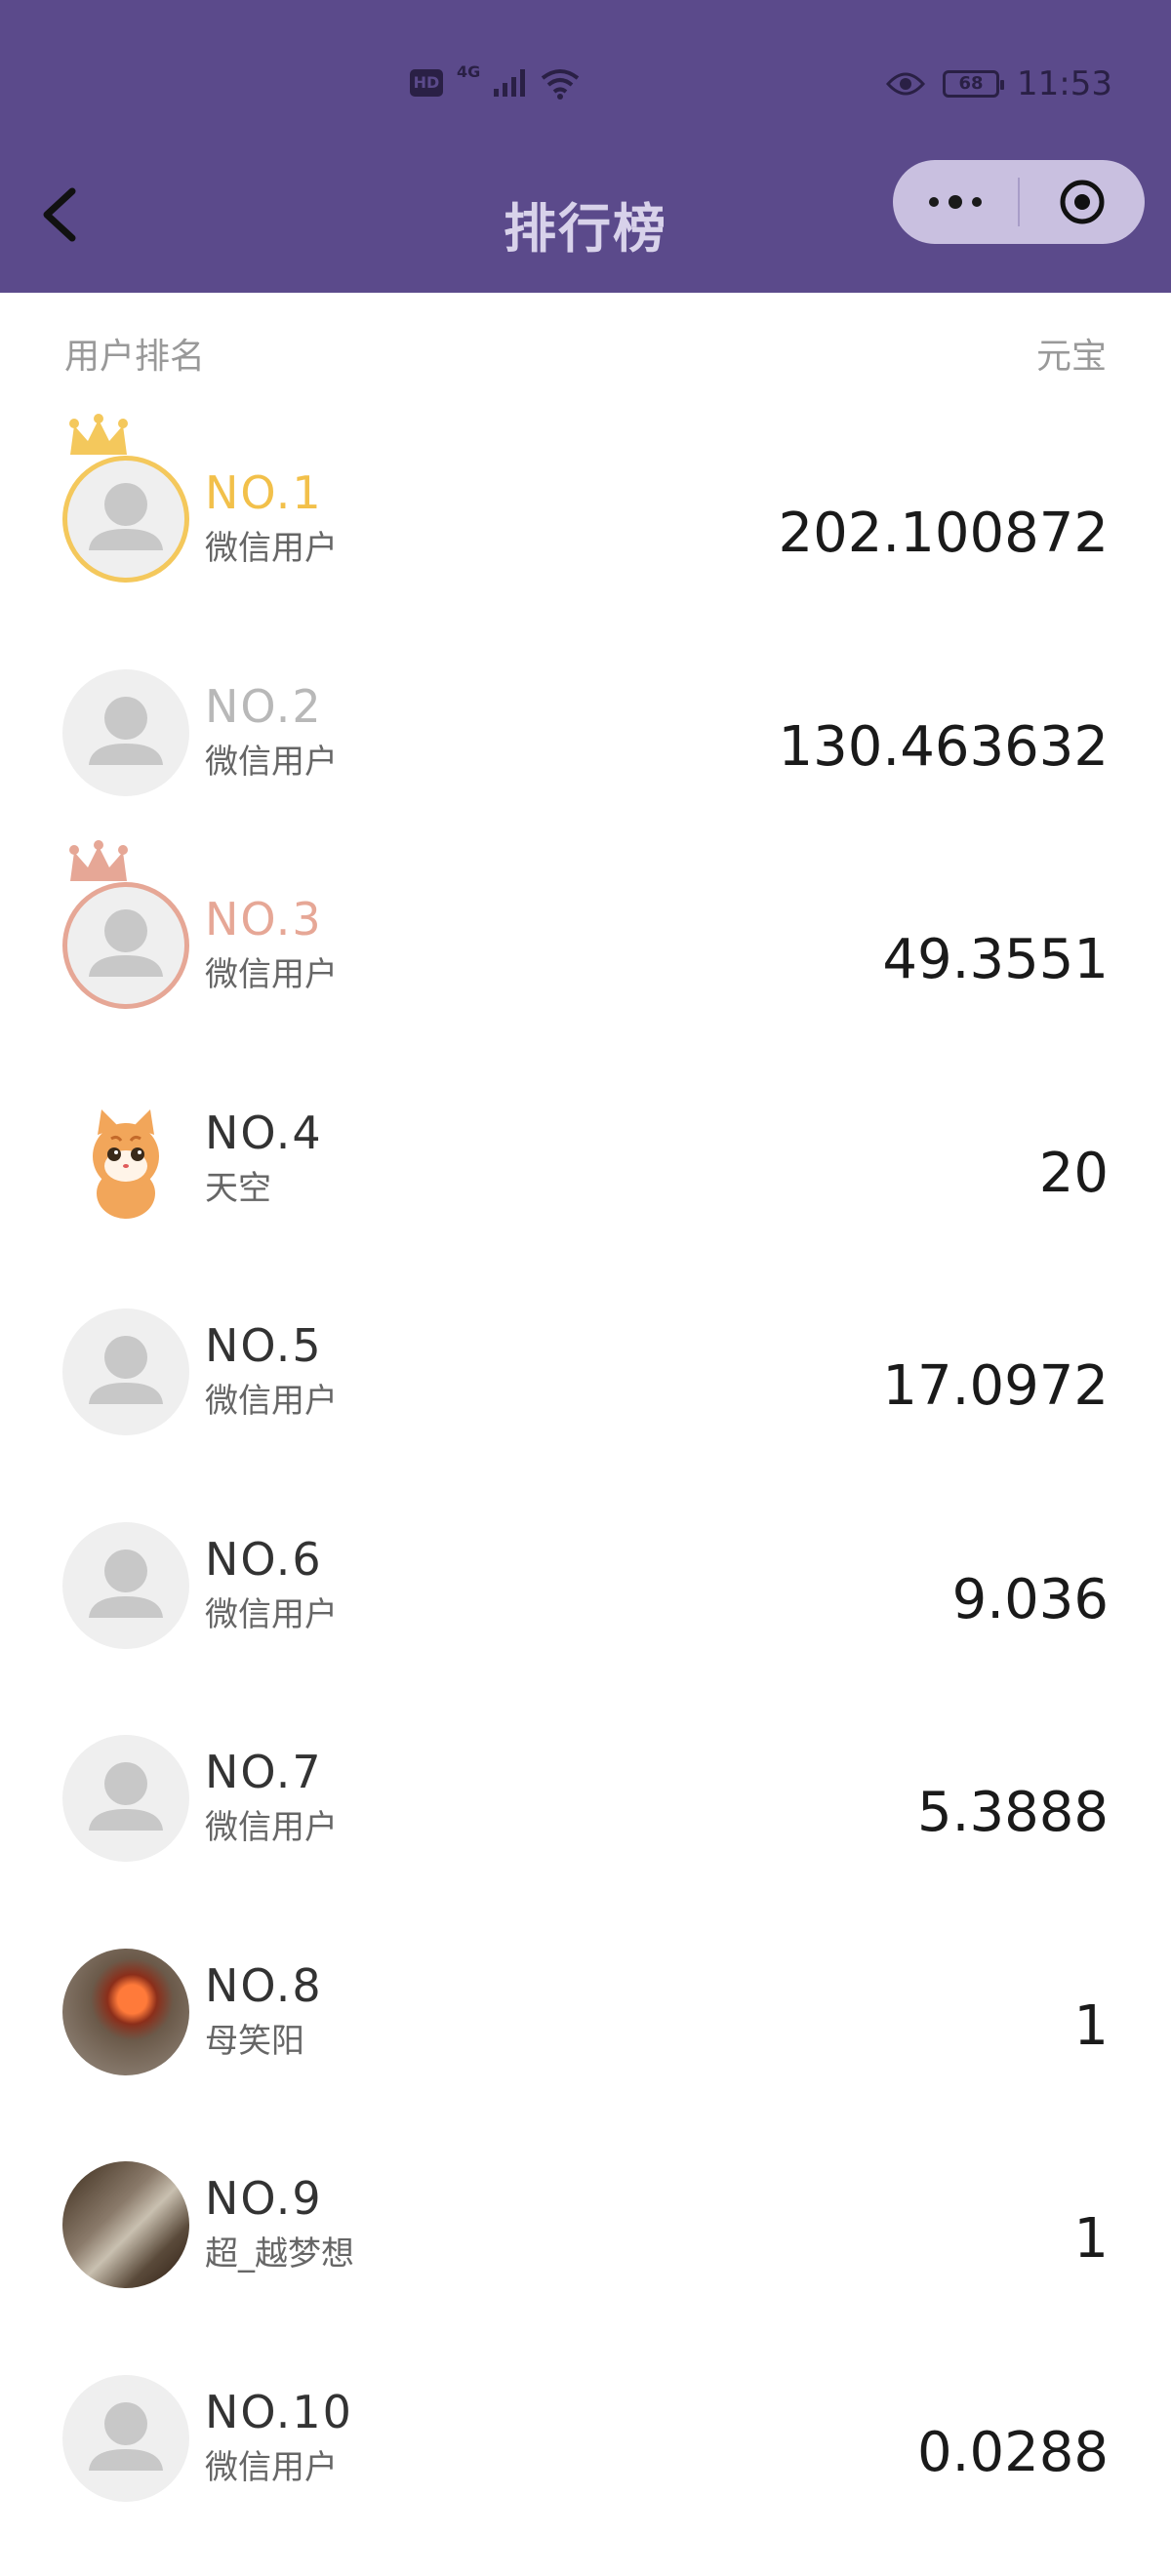 This screenshot has height=2576, width=1171. What do you see at coordinates (426, 83) in the screenshot?
I see `hd-icon: HD` at bounding box center [426, 83].